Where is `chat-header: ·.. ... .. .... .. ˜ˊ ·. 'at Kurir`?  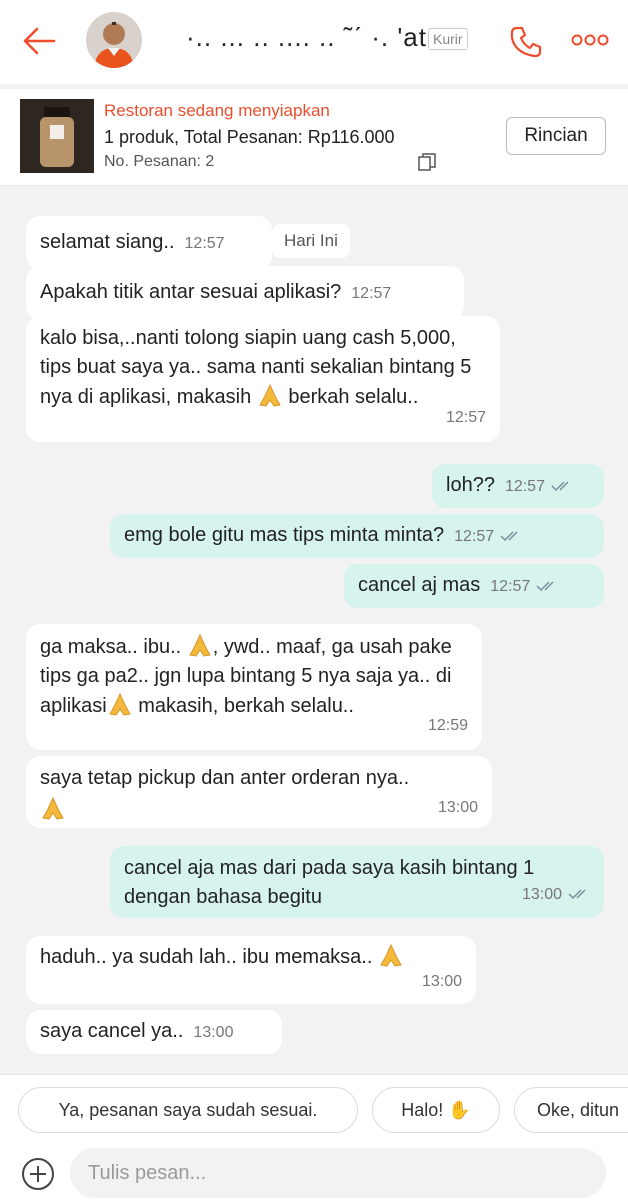
chat-header: ·.. ... .. .... .. ˜ˊ ·. 'at Kurir is located at coordinates (314, 42).